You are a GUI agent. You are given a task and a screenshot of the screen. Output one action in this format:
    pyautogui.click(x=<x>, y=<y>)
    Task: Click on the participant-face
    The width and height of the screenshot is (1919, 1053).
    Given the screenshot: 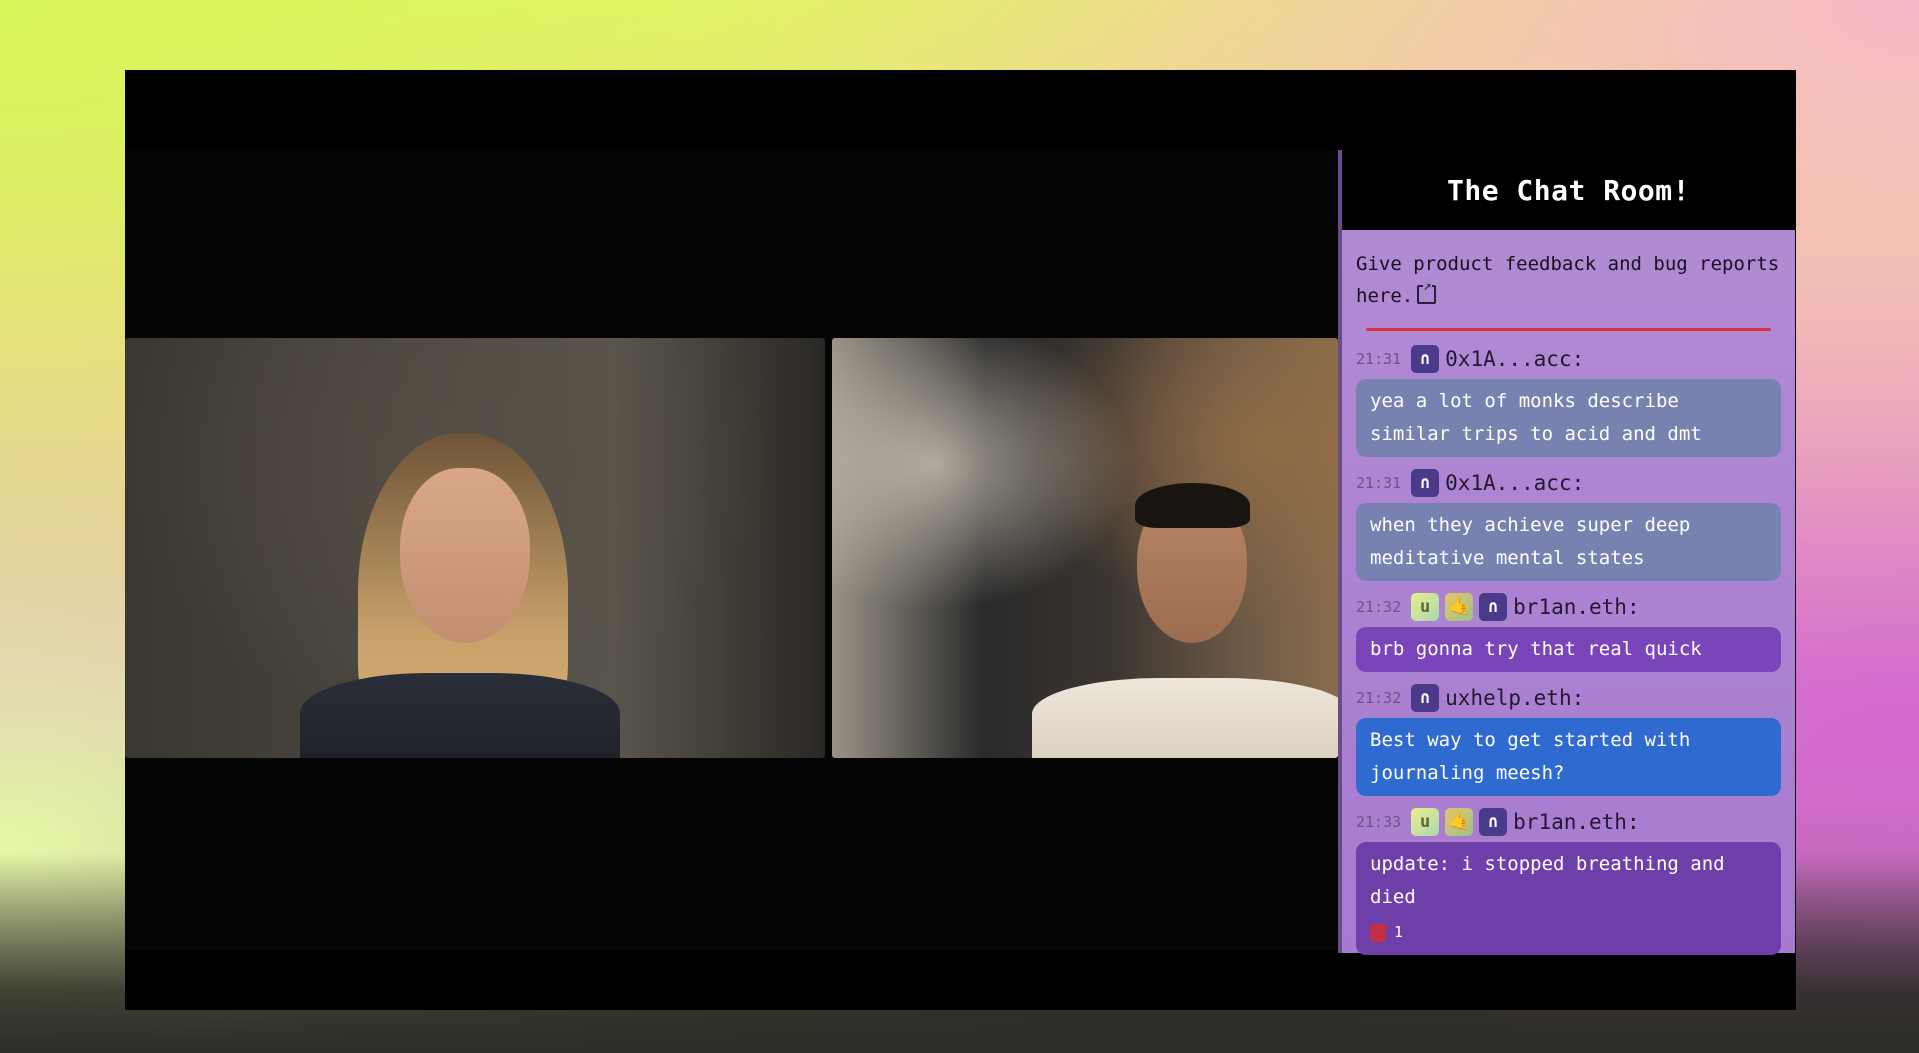 What is the action you would take?
    pyautogui.click(x=465, y=555)
    